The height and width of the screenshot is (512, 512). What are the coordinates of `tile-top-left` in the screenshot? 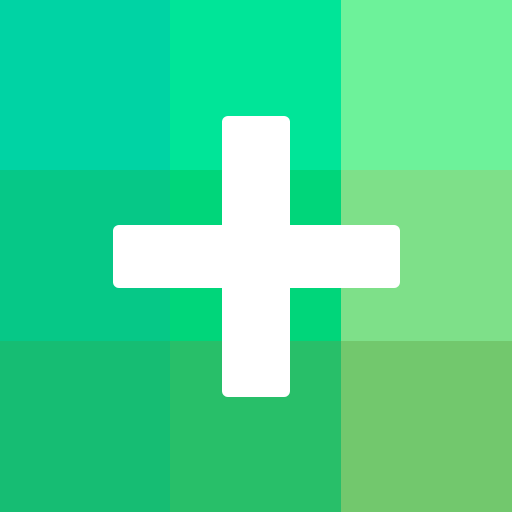 It's located at (85, 85).